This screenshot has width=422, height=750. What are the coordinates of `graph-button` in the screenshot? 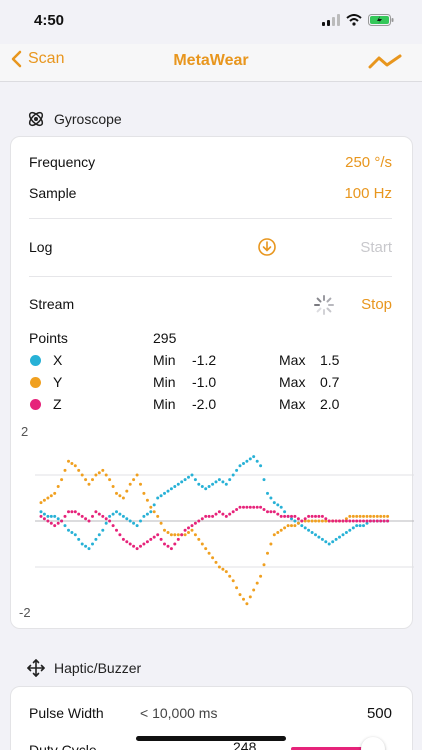 It's located at (385, 64).